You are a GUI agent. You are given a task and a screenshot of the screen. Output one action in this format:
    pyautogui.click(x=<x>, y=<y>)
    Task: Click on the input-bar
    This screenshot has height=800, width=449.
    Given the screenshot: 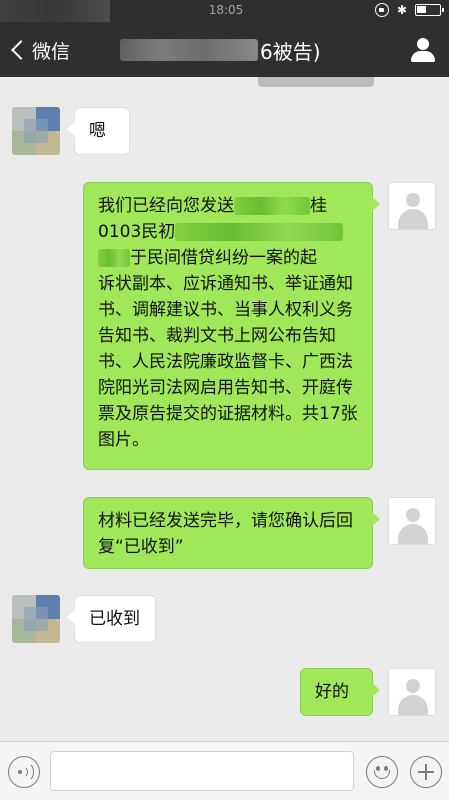 What is the action you would take?
    pyautogui.click(x=224, y=770)
    